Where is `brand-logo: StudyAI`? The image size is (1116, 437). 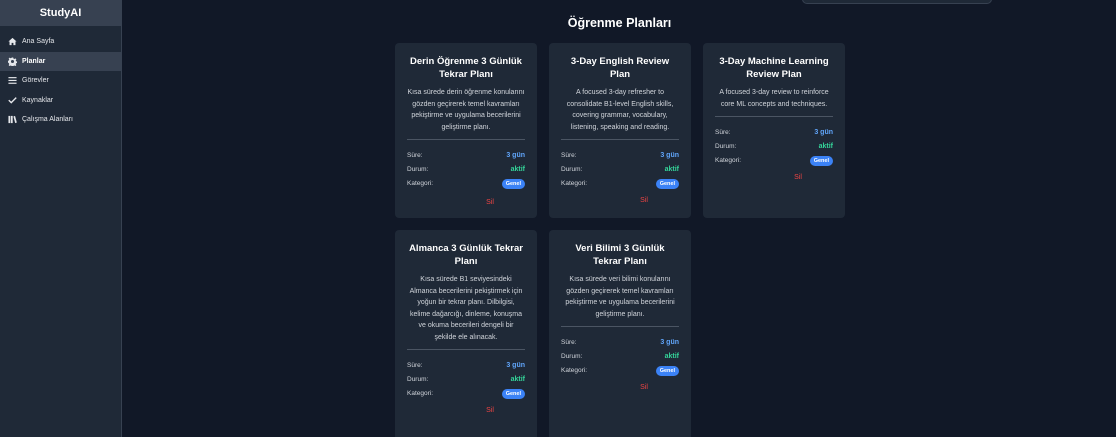 brand-logo: StudyAI is located at coordinates (60, 13).